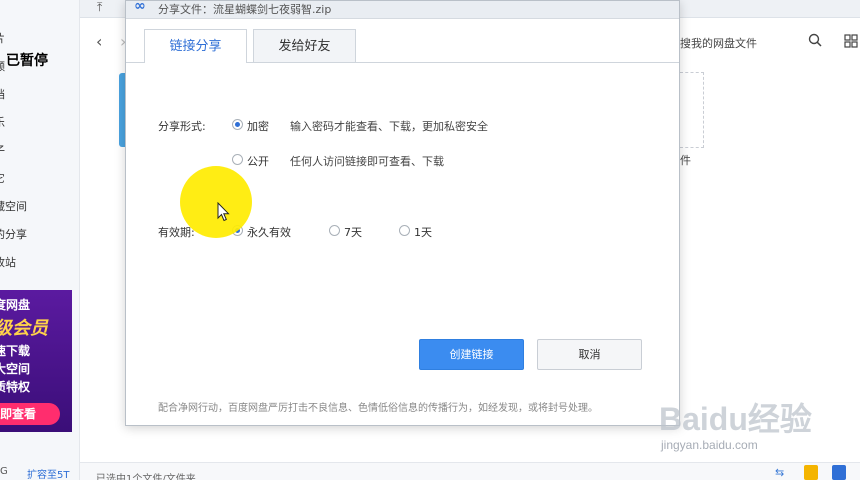 This screenshot has height=480, width=860. Describe the element at coordinates (15, 305) in the screenshot. I see `promo-brand: 度网盘` at that location.